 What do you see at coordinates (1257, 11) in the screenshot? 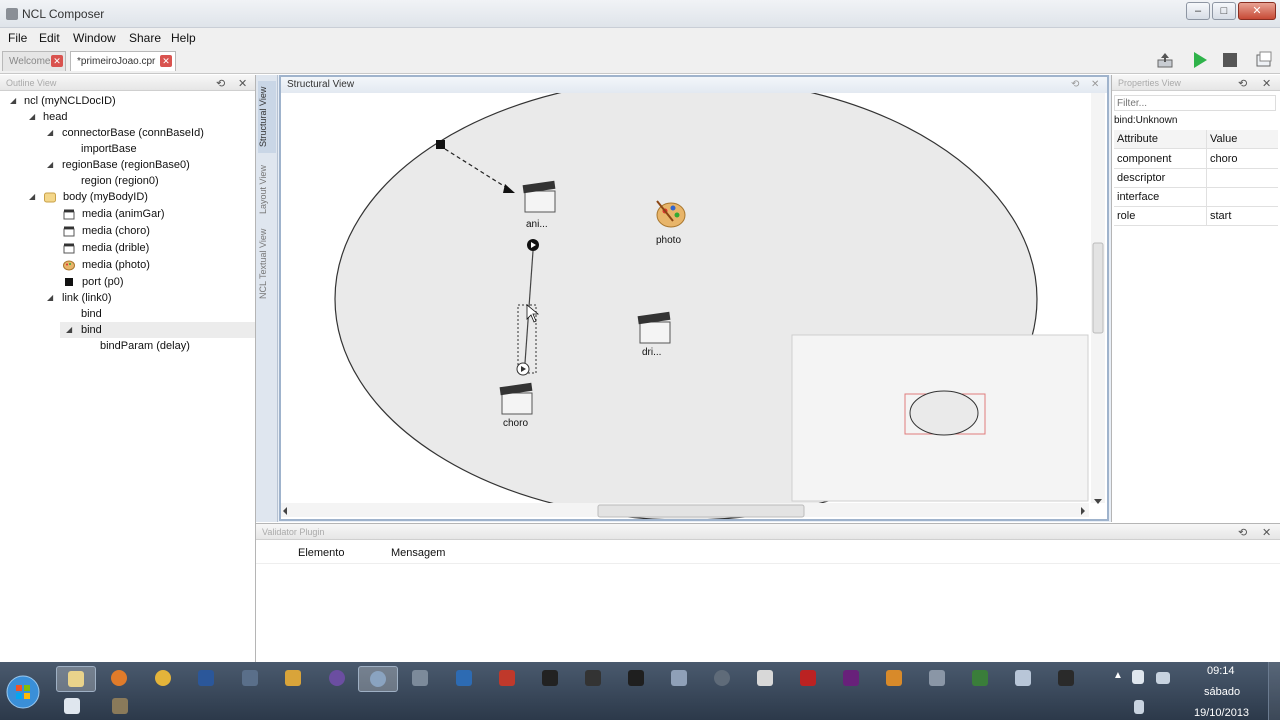
I see `close-window-button: ✕` at bounding box center [1257, 11].